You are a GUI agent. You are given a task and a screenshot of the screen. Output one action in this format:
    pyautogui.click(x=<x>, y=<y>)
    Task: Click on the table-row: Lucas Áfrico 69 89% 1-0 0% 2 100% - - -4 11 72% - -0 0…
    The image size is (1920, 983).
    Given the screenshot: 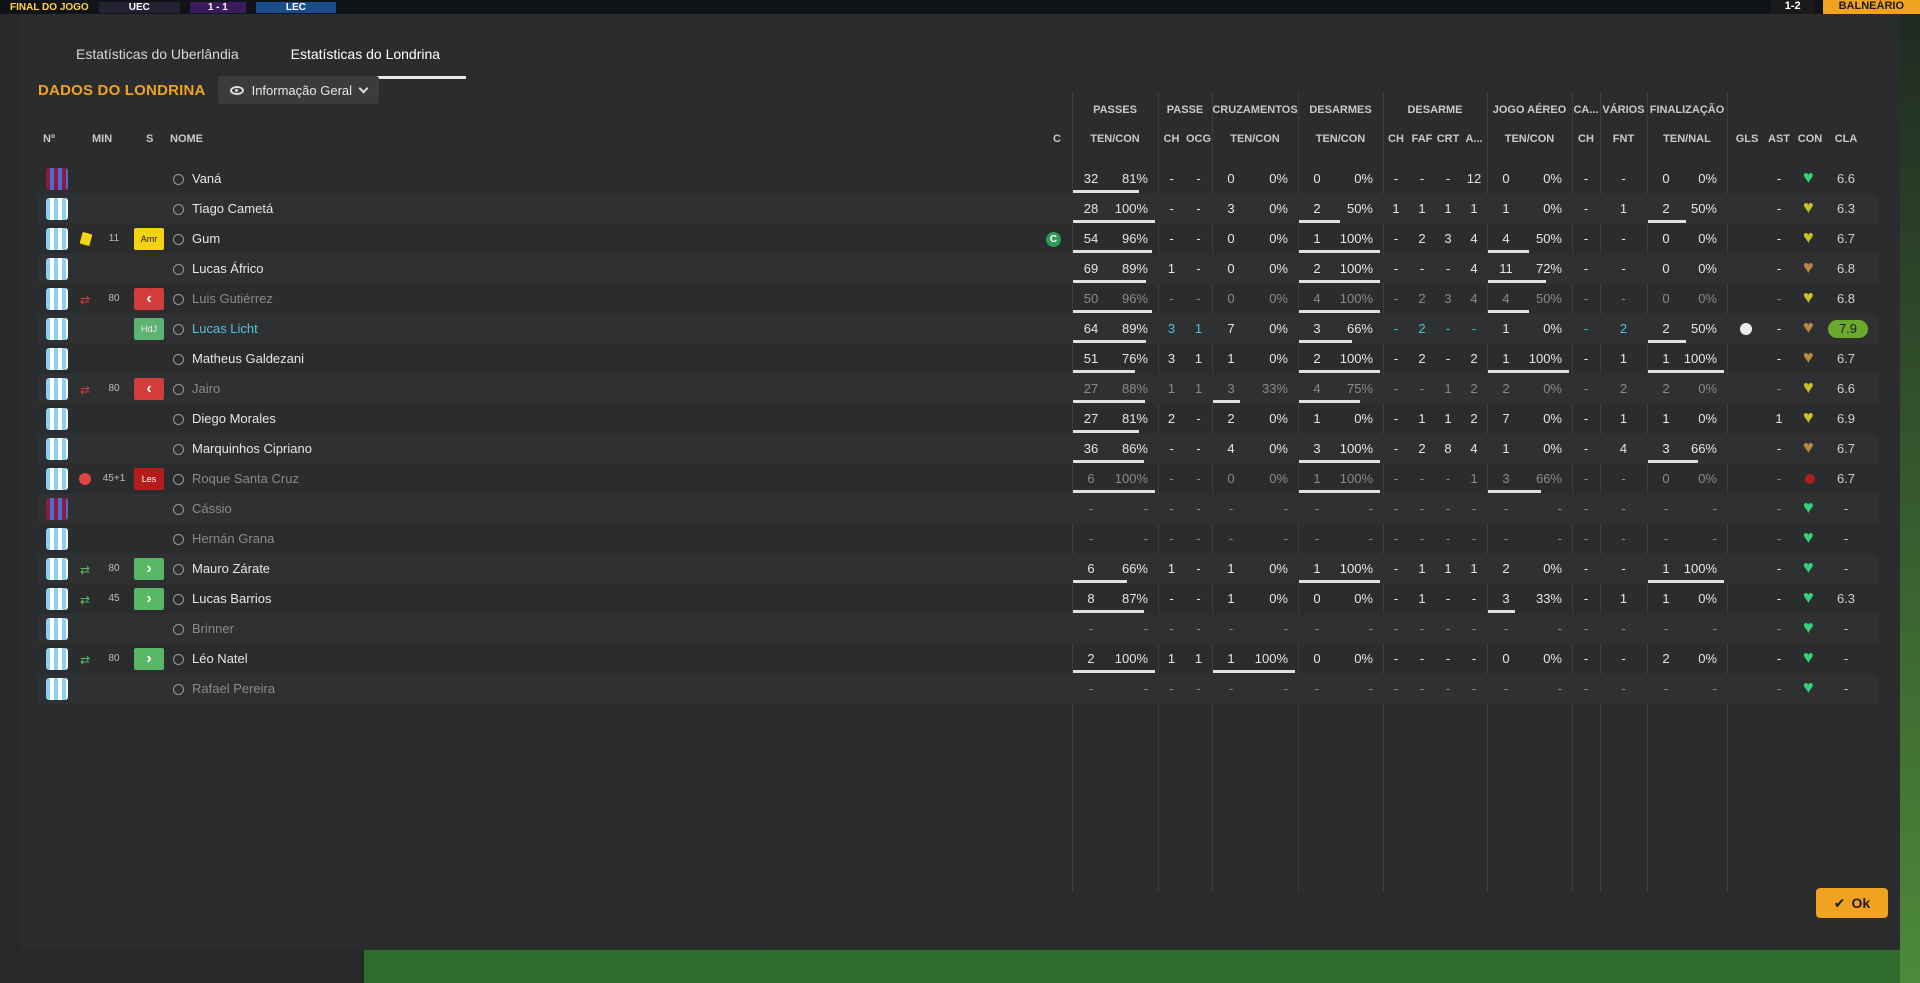 What is the action you would take?
    pyautogui.click(x=958, y=269)
    